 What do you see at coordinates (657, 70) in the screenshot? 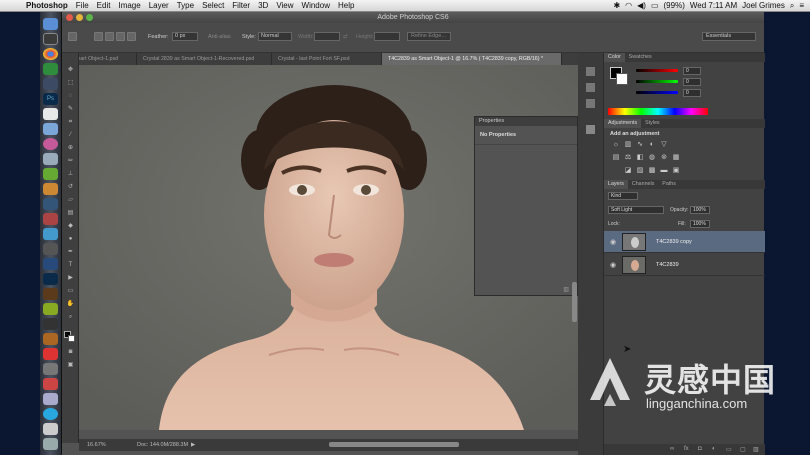
I see `red-slider` at bounding box center [657, 70].